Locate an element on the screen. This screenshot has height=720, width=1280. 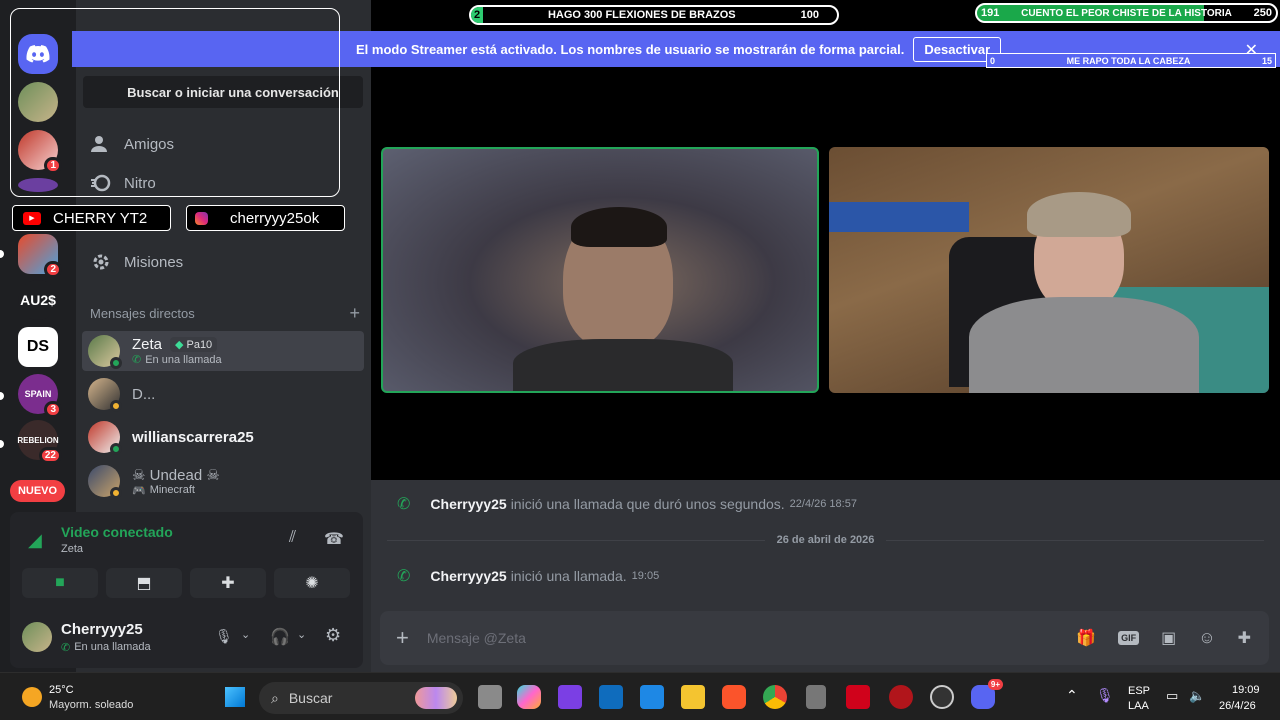
chevron-up-icon: ⌃ is located at coordinates (1072, 695).